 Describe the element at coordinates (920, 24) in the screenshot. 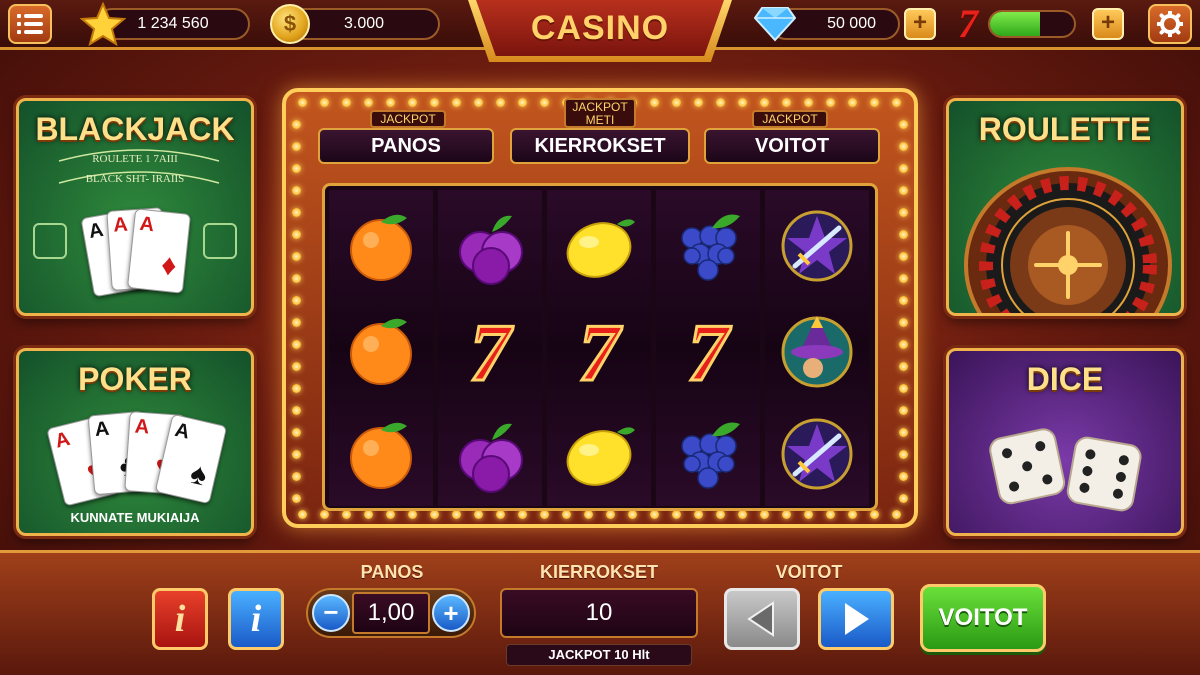

I see `add-gems-button: +` at that location.